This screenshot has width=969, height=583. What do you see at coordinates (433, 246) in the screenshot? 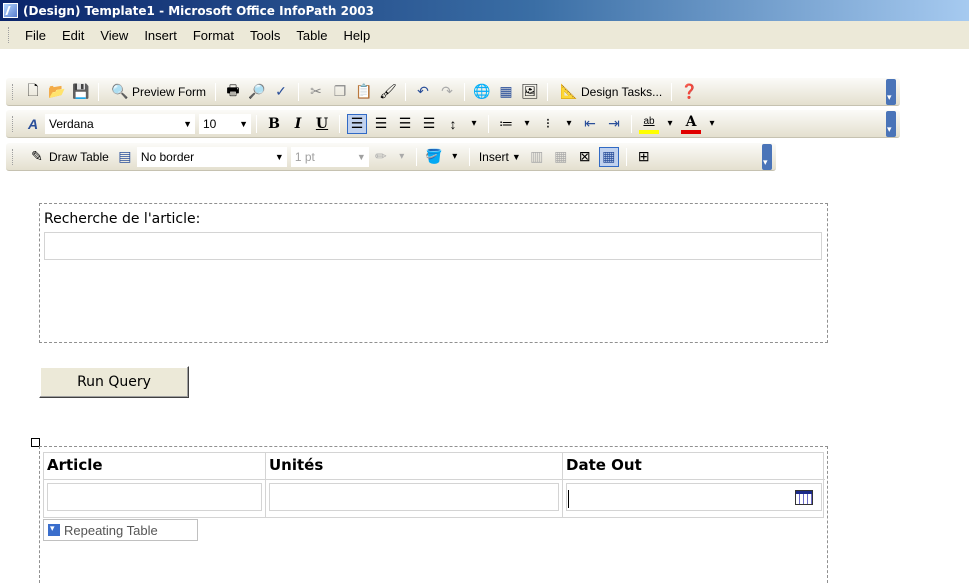
I see `search-input` at bounding box center [433, 246].